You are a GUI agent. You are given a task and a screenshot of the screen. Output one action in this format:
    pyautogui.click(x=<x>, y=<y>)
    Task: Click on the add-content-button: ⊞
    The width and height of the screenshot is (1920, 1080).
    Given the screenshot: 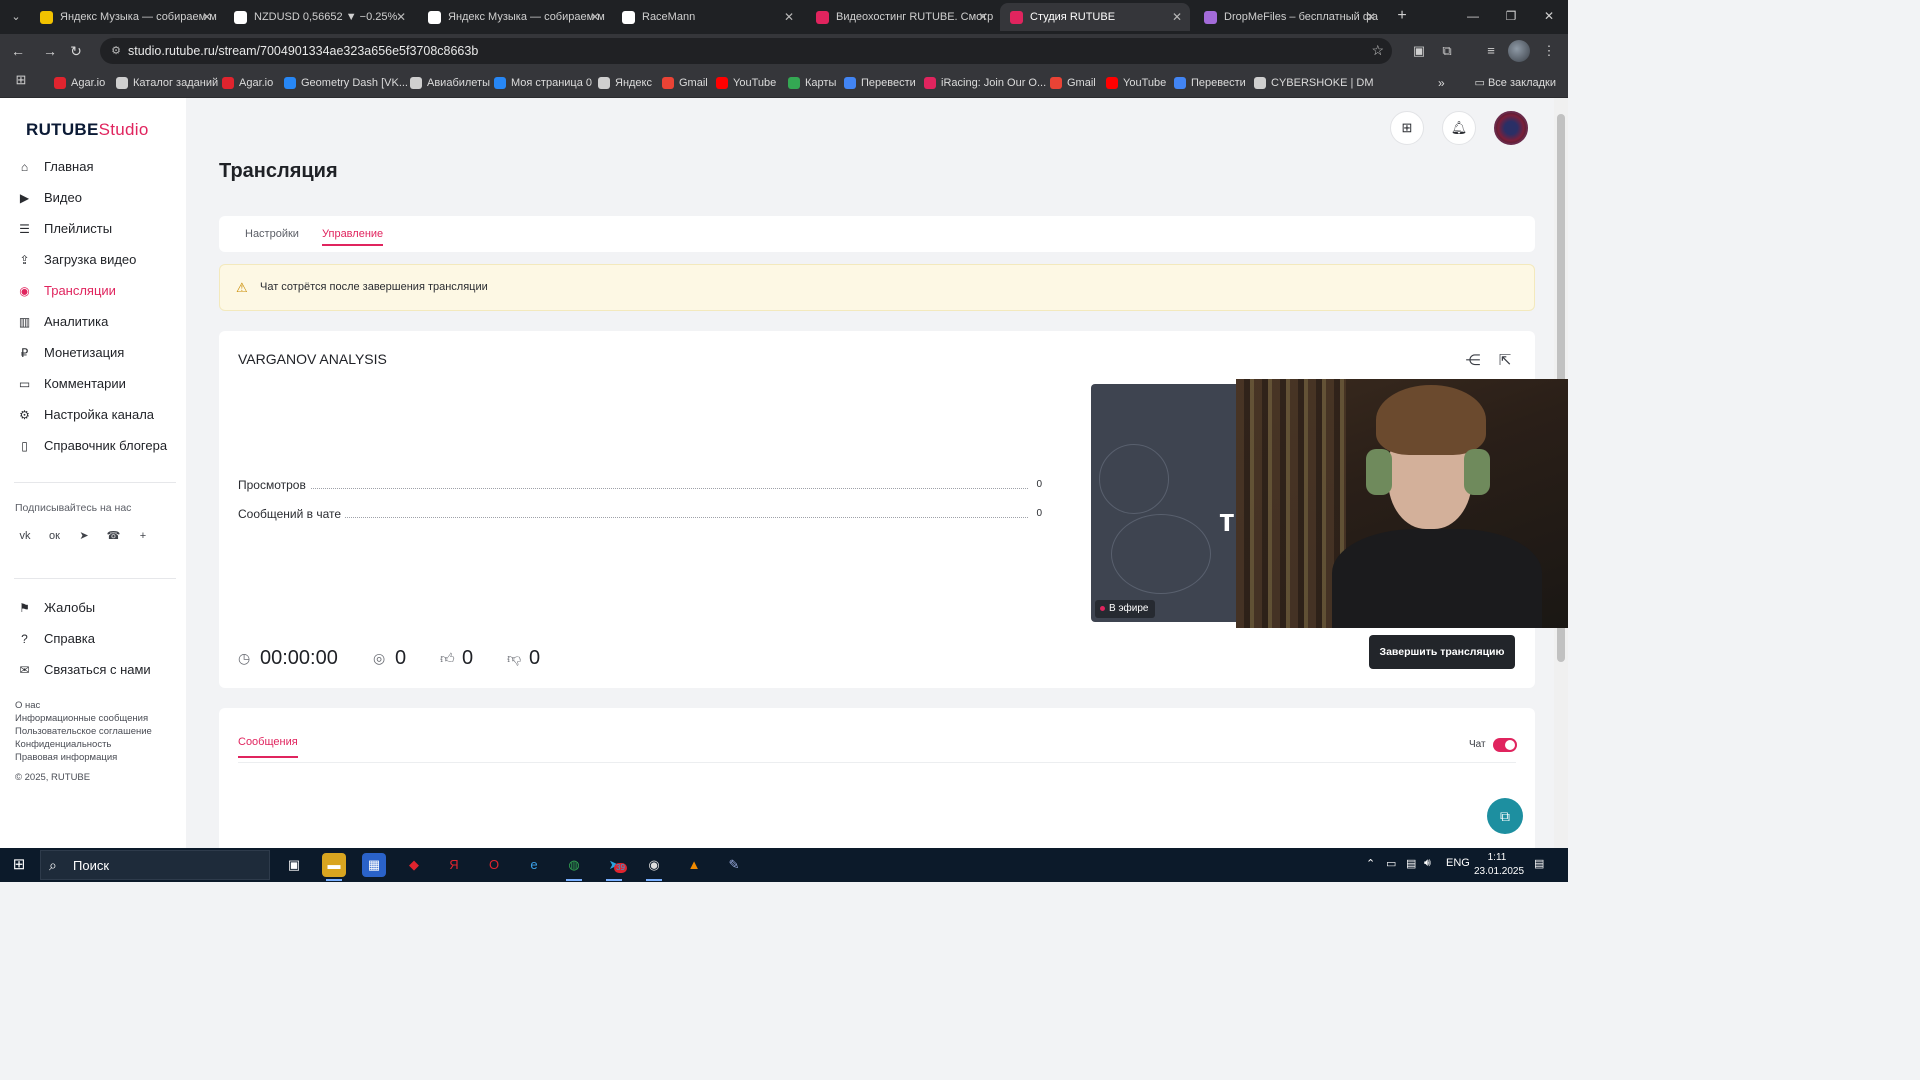 What is the action you would take?
    pyautogui.click(x=1407, y=128)
    